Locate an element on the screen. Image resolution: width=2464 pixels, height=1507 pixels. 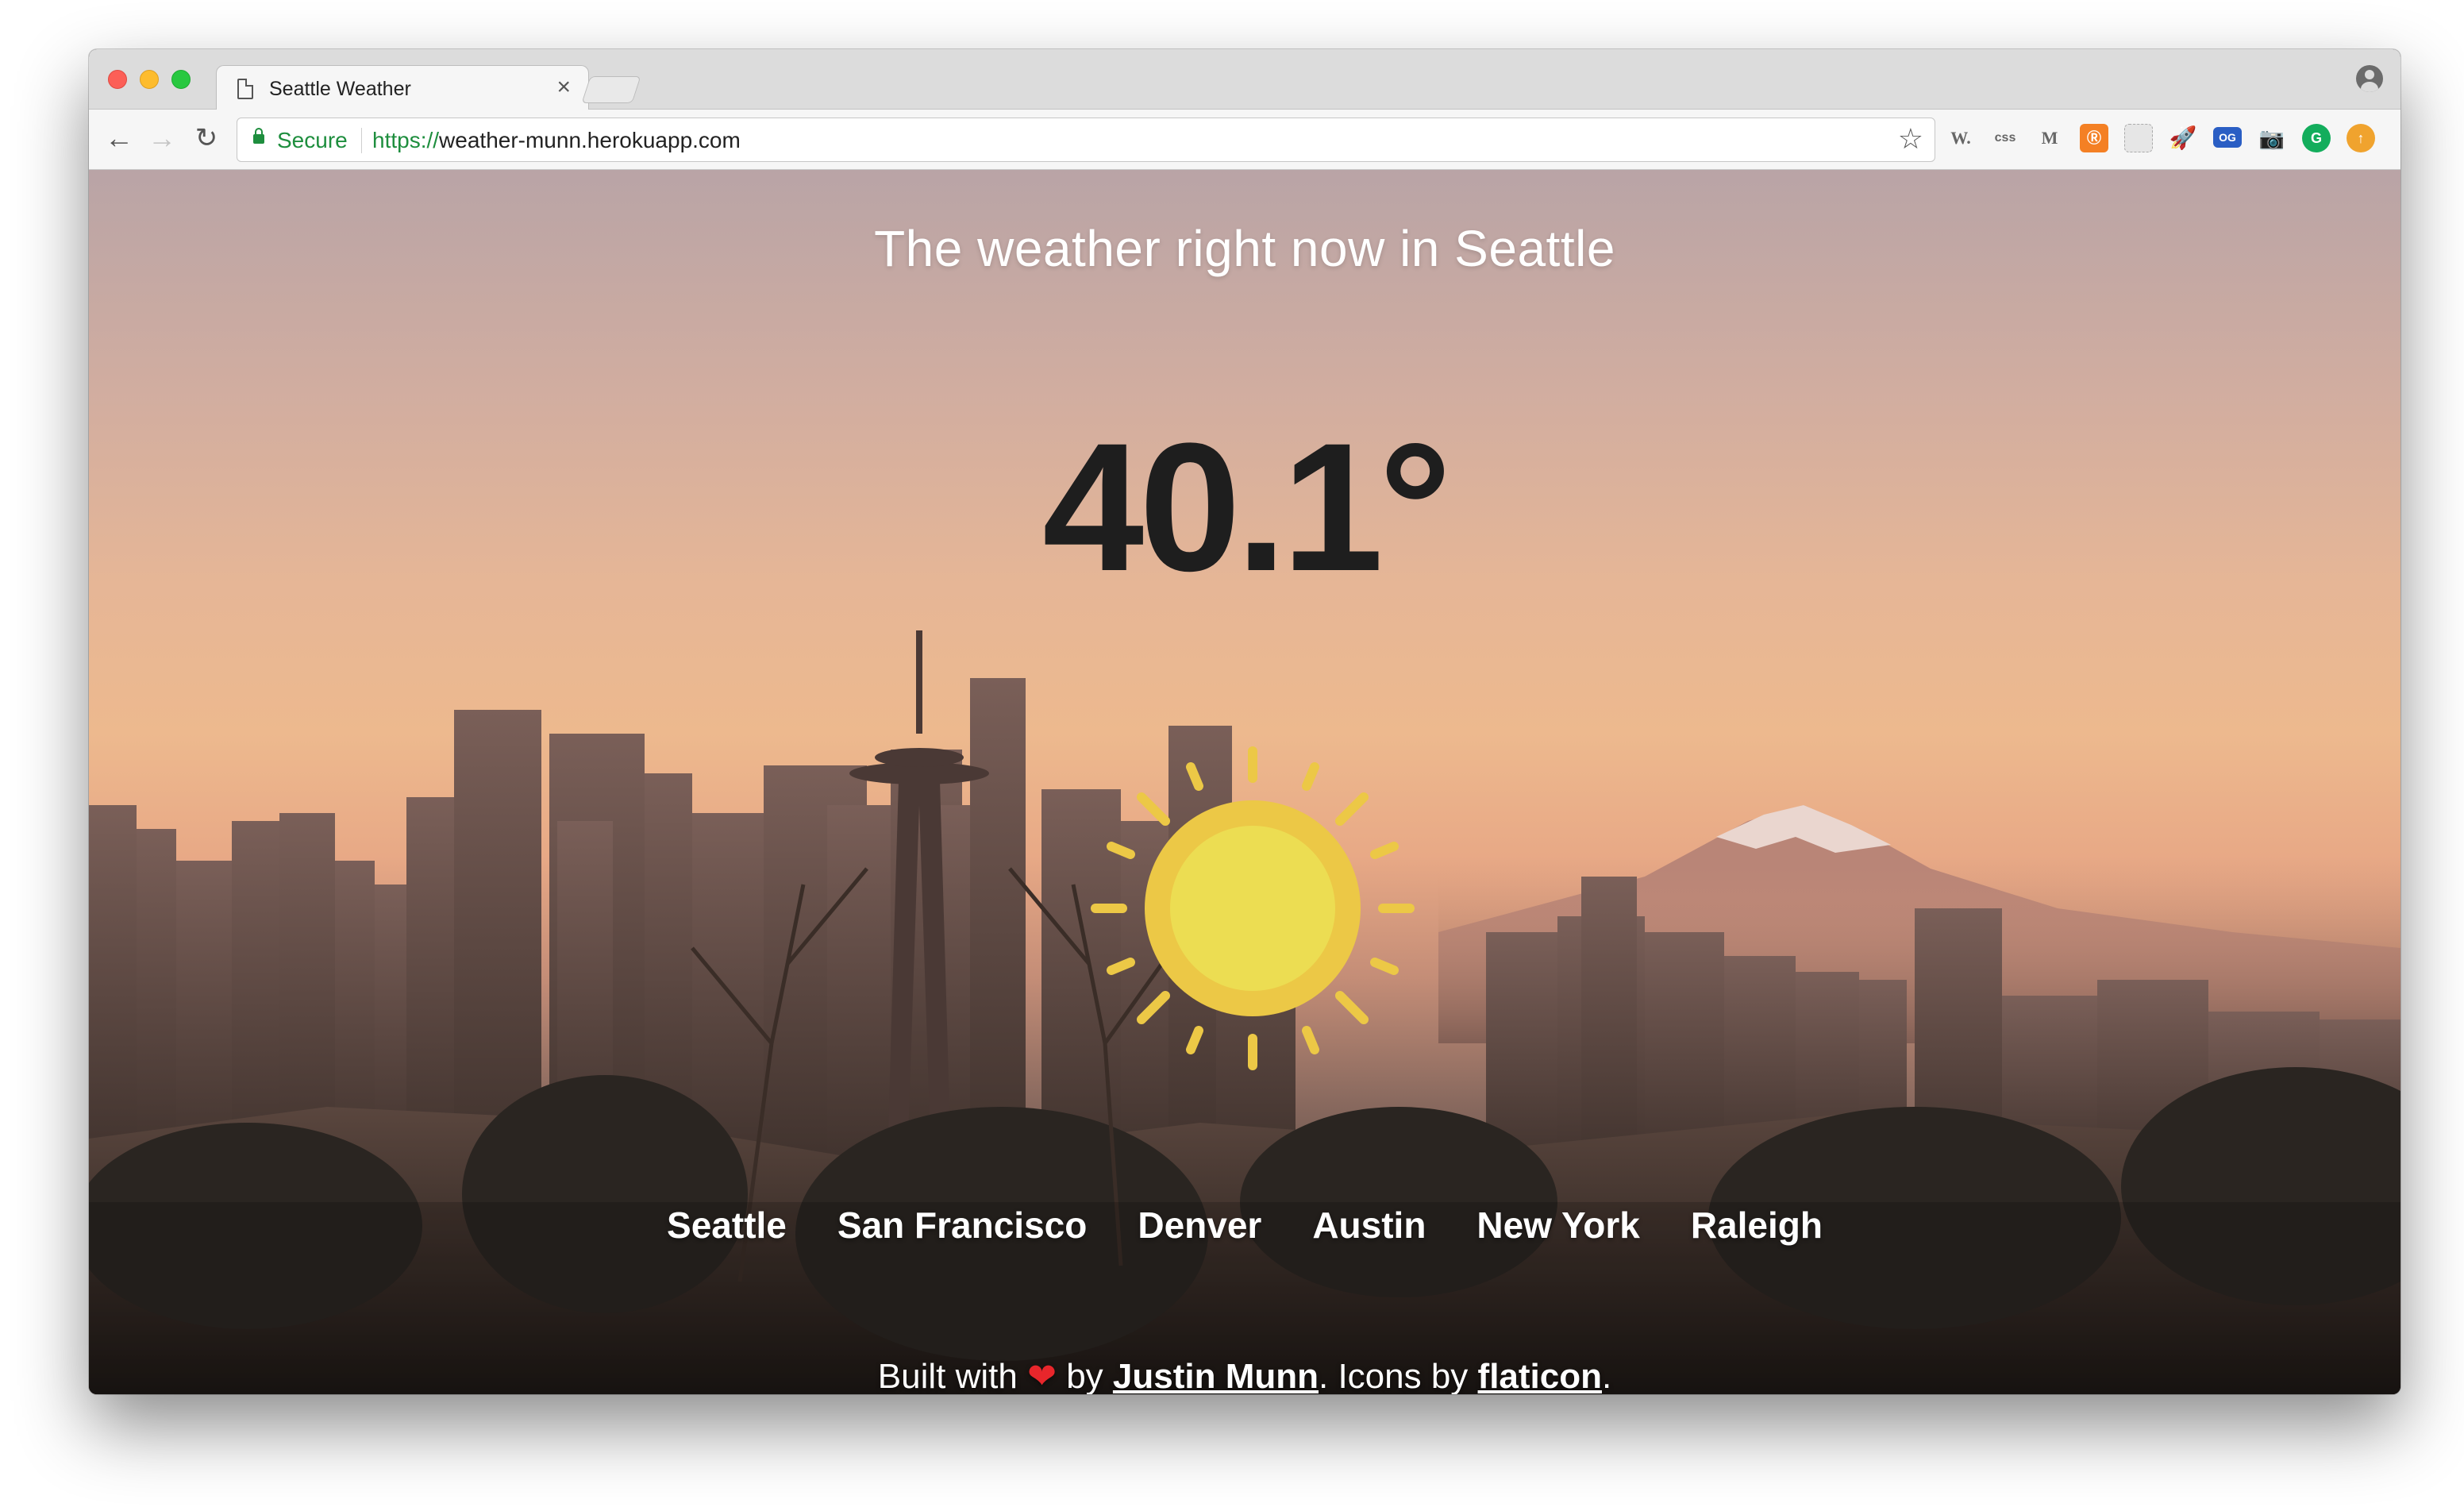
tab-seattle-weather: Seattle Weather × is located at coordinates (402, 88).